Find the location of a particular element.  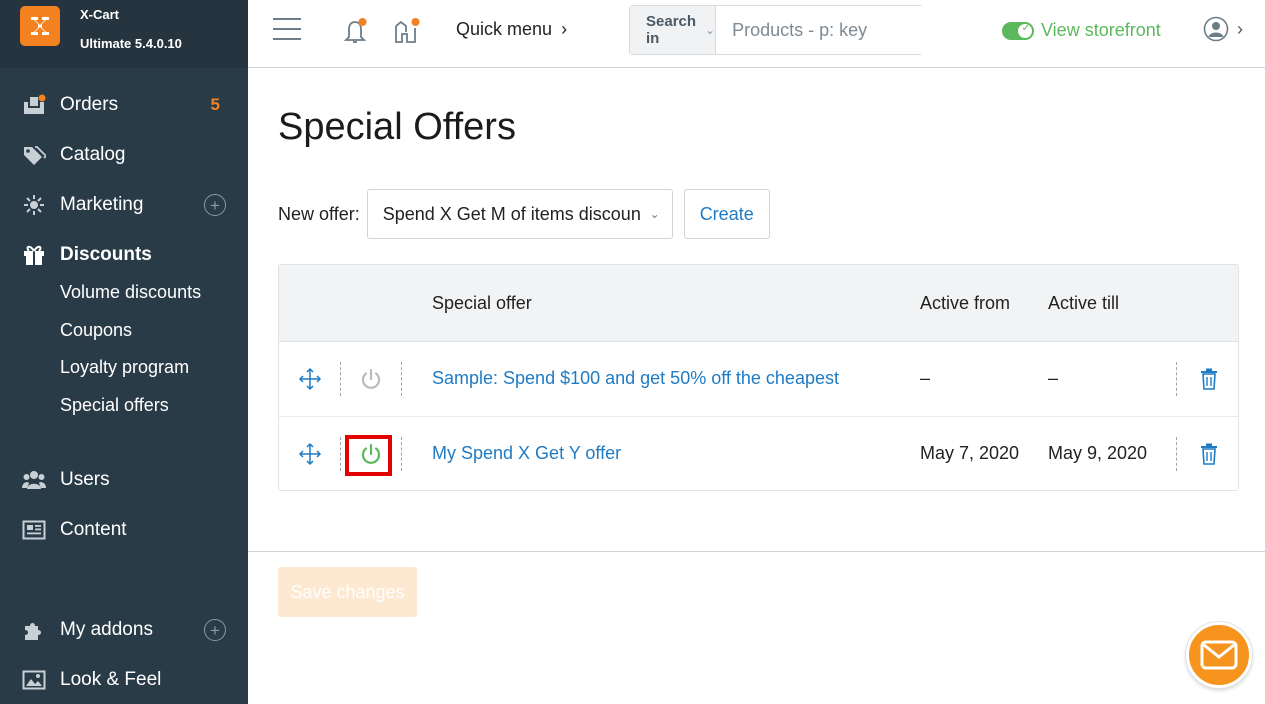

search-box: Search in ⌄ is located at coordinates (797, 30).